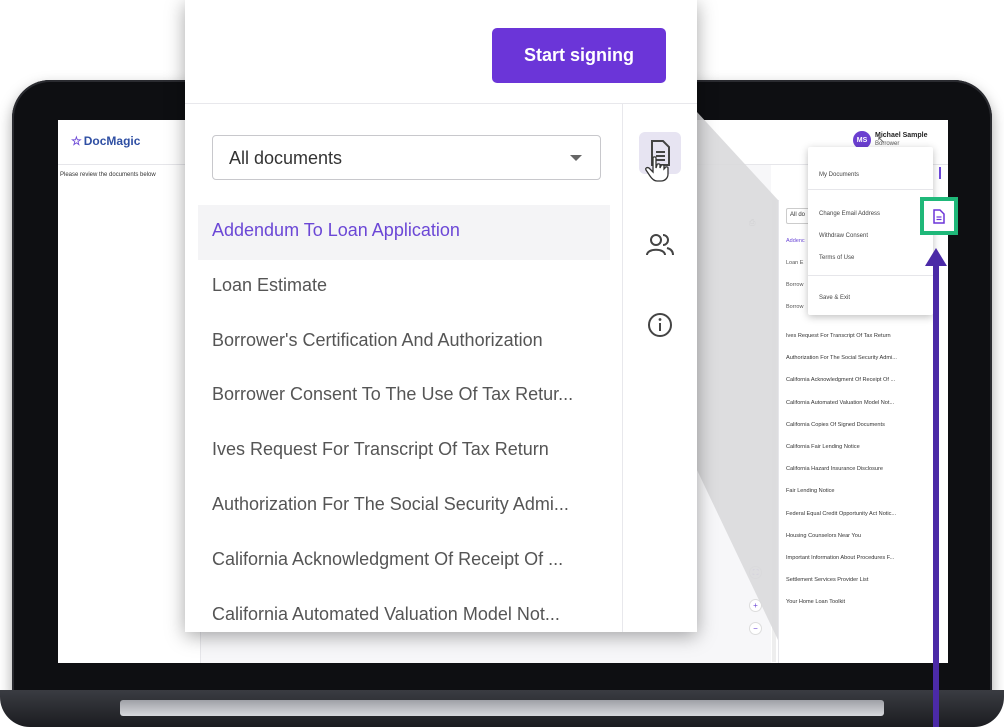 This screenshot has height=727, width=1004. I want to click on highlighted-documents-icon, so click(939, 216).